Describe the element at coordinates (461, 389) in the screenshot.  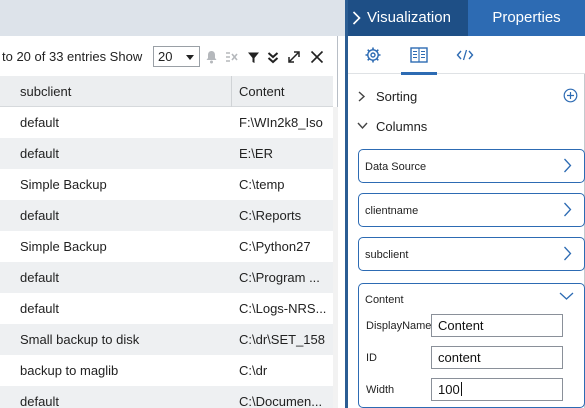
I see `text-cursor` at that location.